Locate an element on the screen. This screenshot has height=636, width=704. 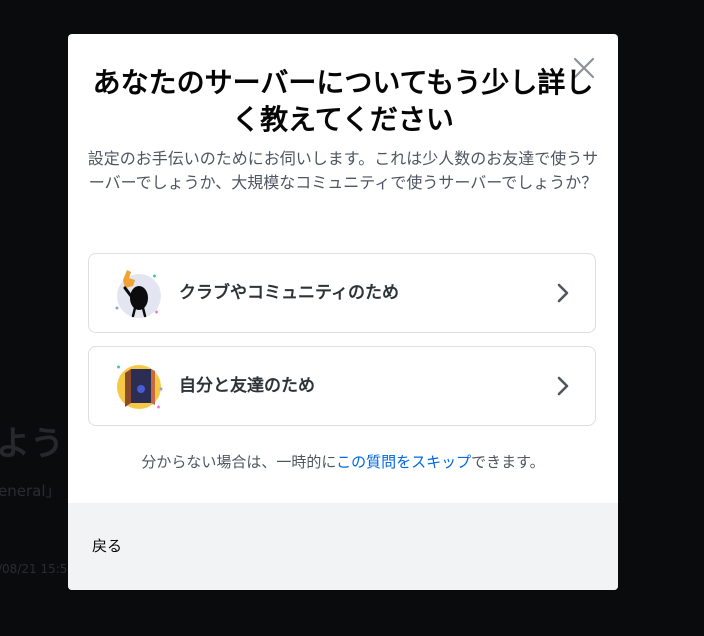
modal-footer: 戻る is located at coordinates (343, 546).